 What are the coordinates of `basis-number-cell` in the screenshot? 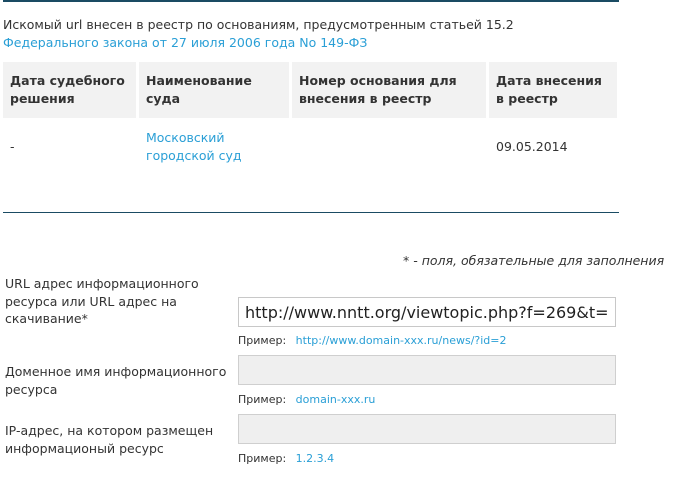 It's located at (390, 147).